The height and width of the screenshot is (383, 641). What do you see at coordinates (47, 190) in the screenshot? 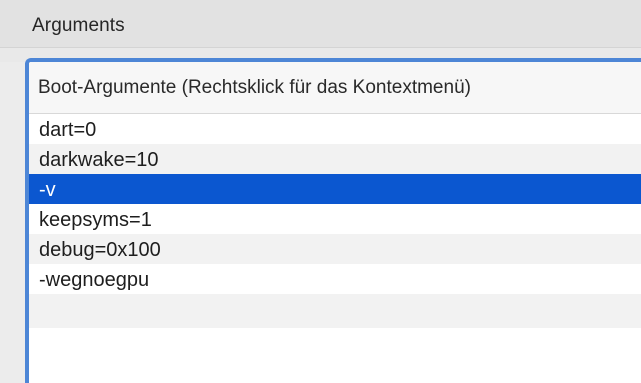
I see `row-value: -v` at bounding box center [47, 190].